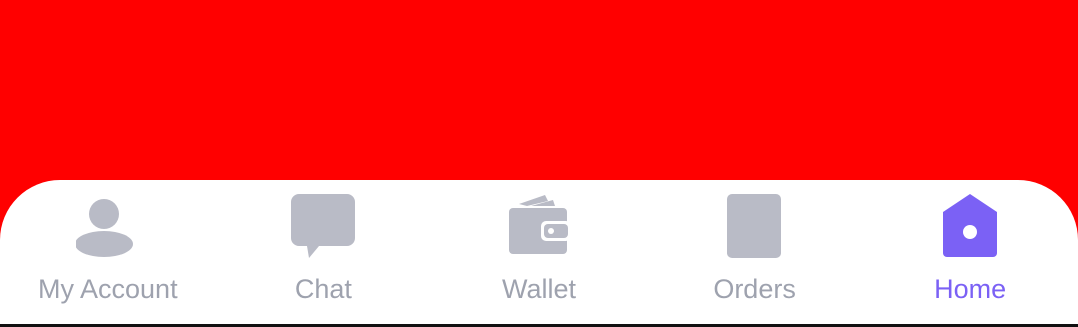  Describe the element at coordinates (539, 226) in the screenshot. I see `wallet-icon` at that location.